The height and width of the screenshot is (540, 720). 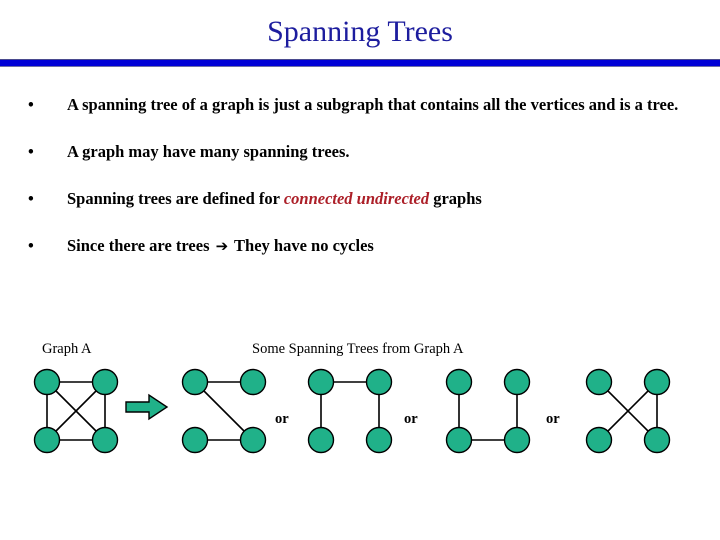 What do you see at coordinates (356, 198) in the screenshot?
I see `emphasis-connected-undirected: connected undirected` at bounding box center [356, 198].